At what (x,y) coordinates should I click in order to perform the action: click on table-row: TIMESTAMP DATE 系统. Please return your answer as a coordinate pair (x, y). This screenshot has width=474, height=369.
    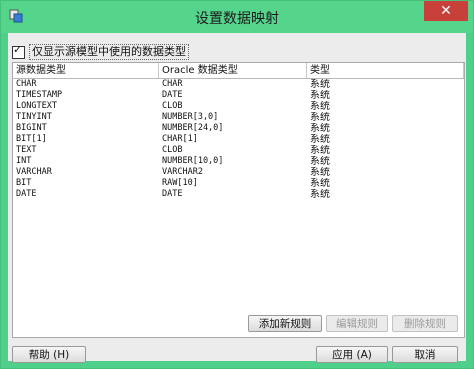
    Looking at the image, I should click on (238, 95).